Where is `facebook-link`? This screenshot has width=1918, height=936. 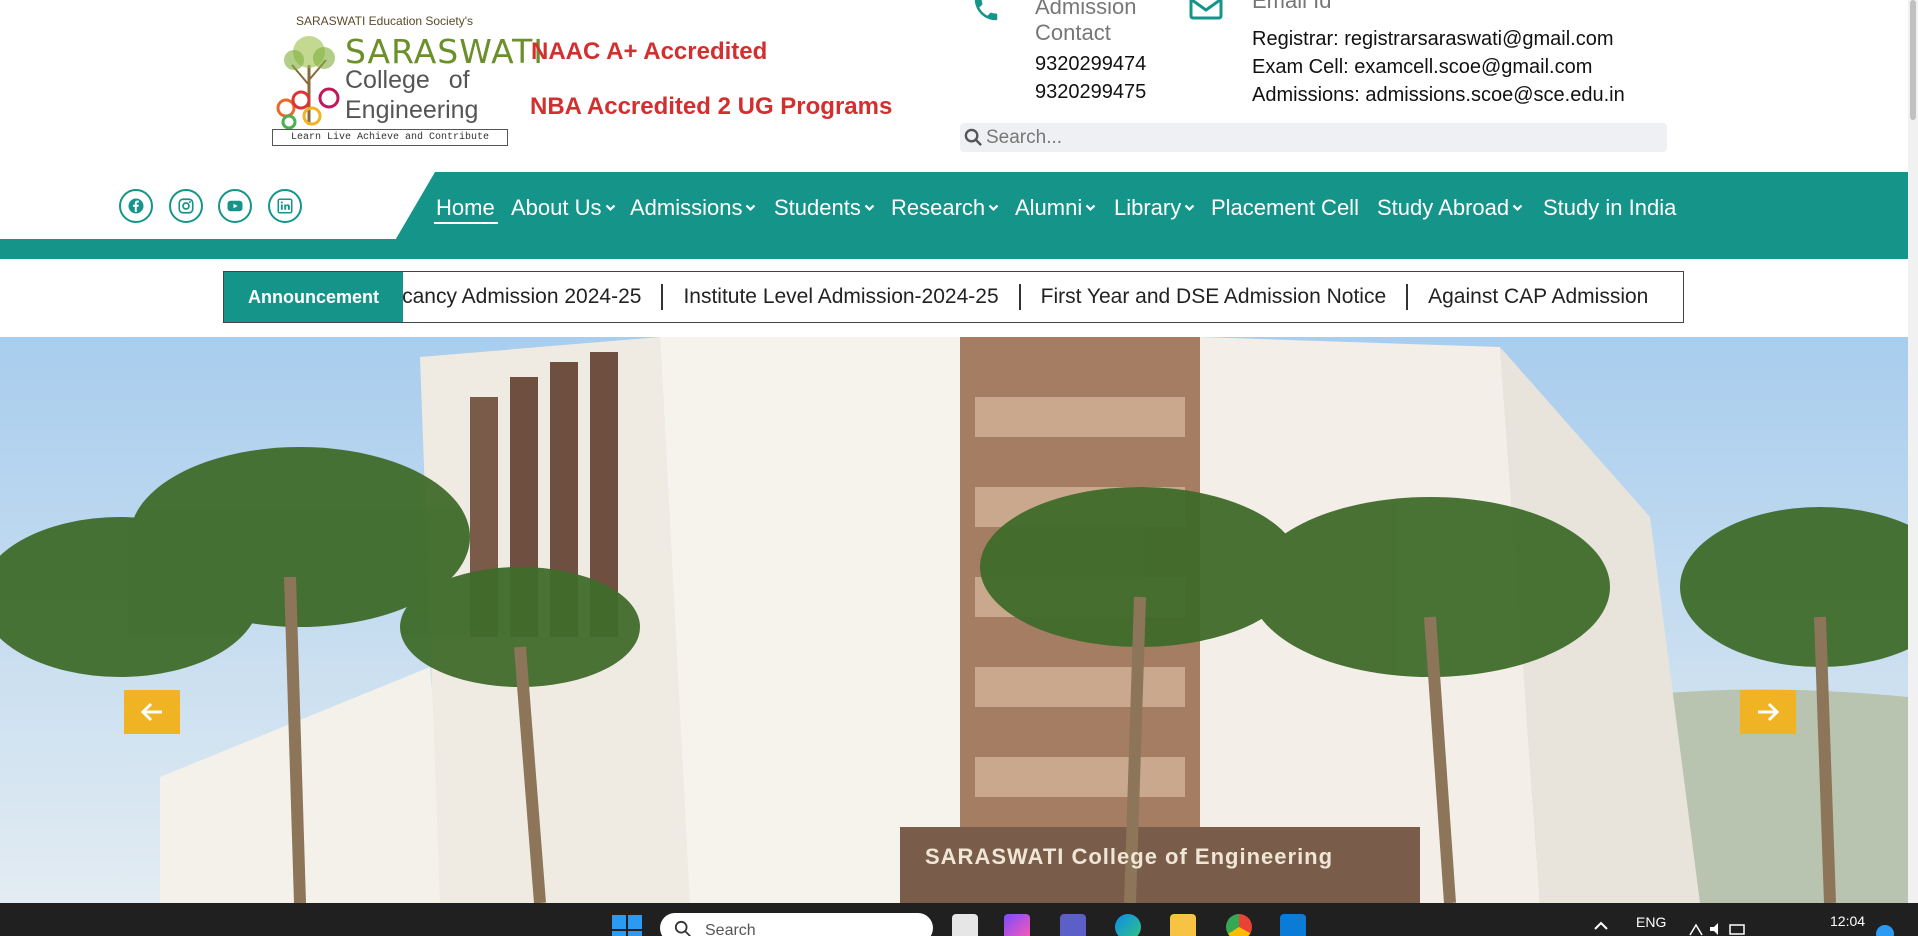 facebook-link is located at coordinates (136, 206).